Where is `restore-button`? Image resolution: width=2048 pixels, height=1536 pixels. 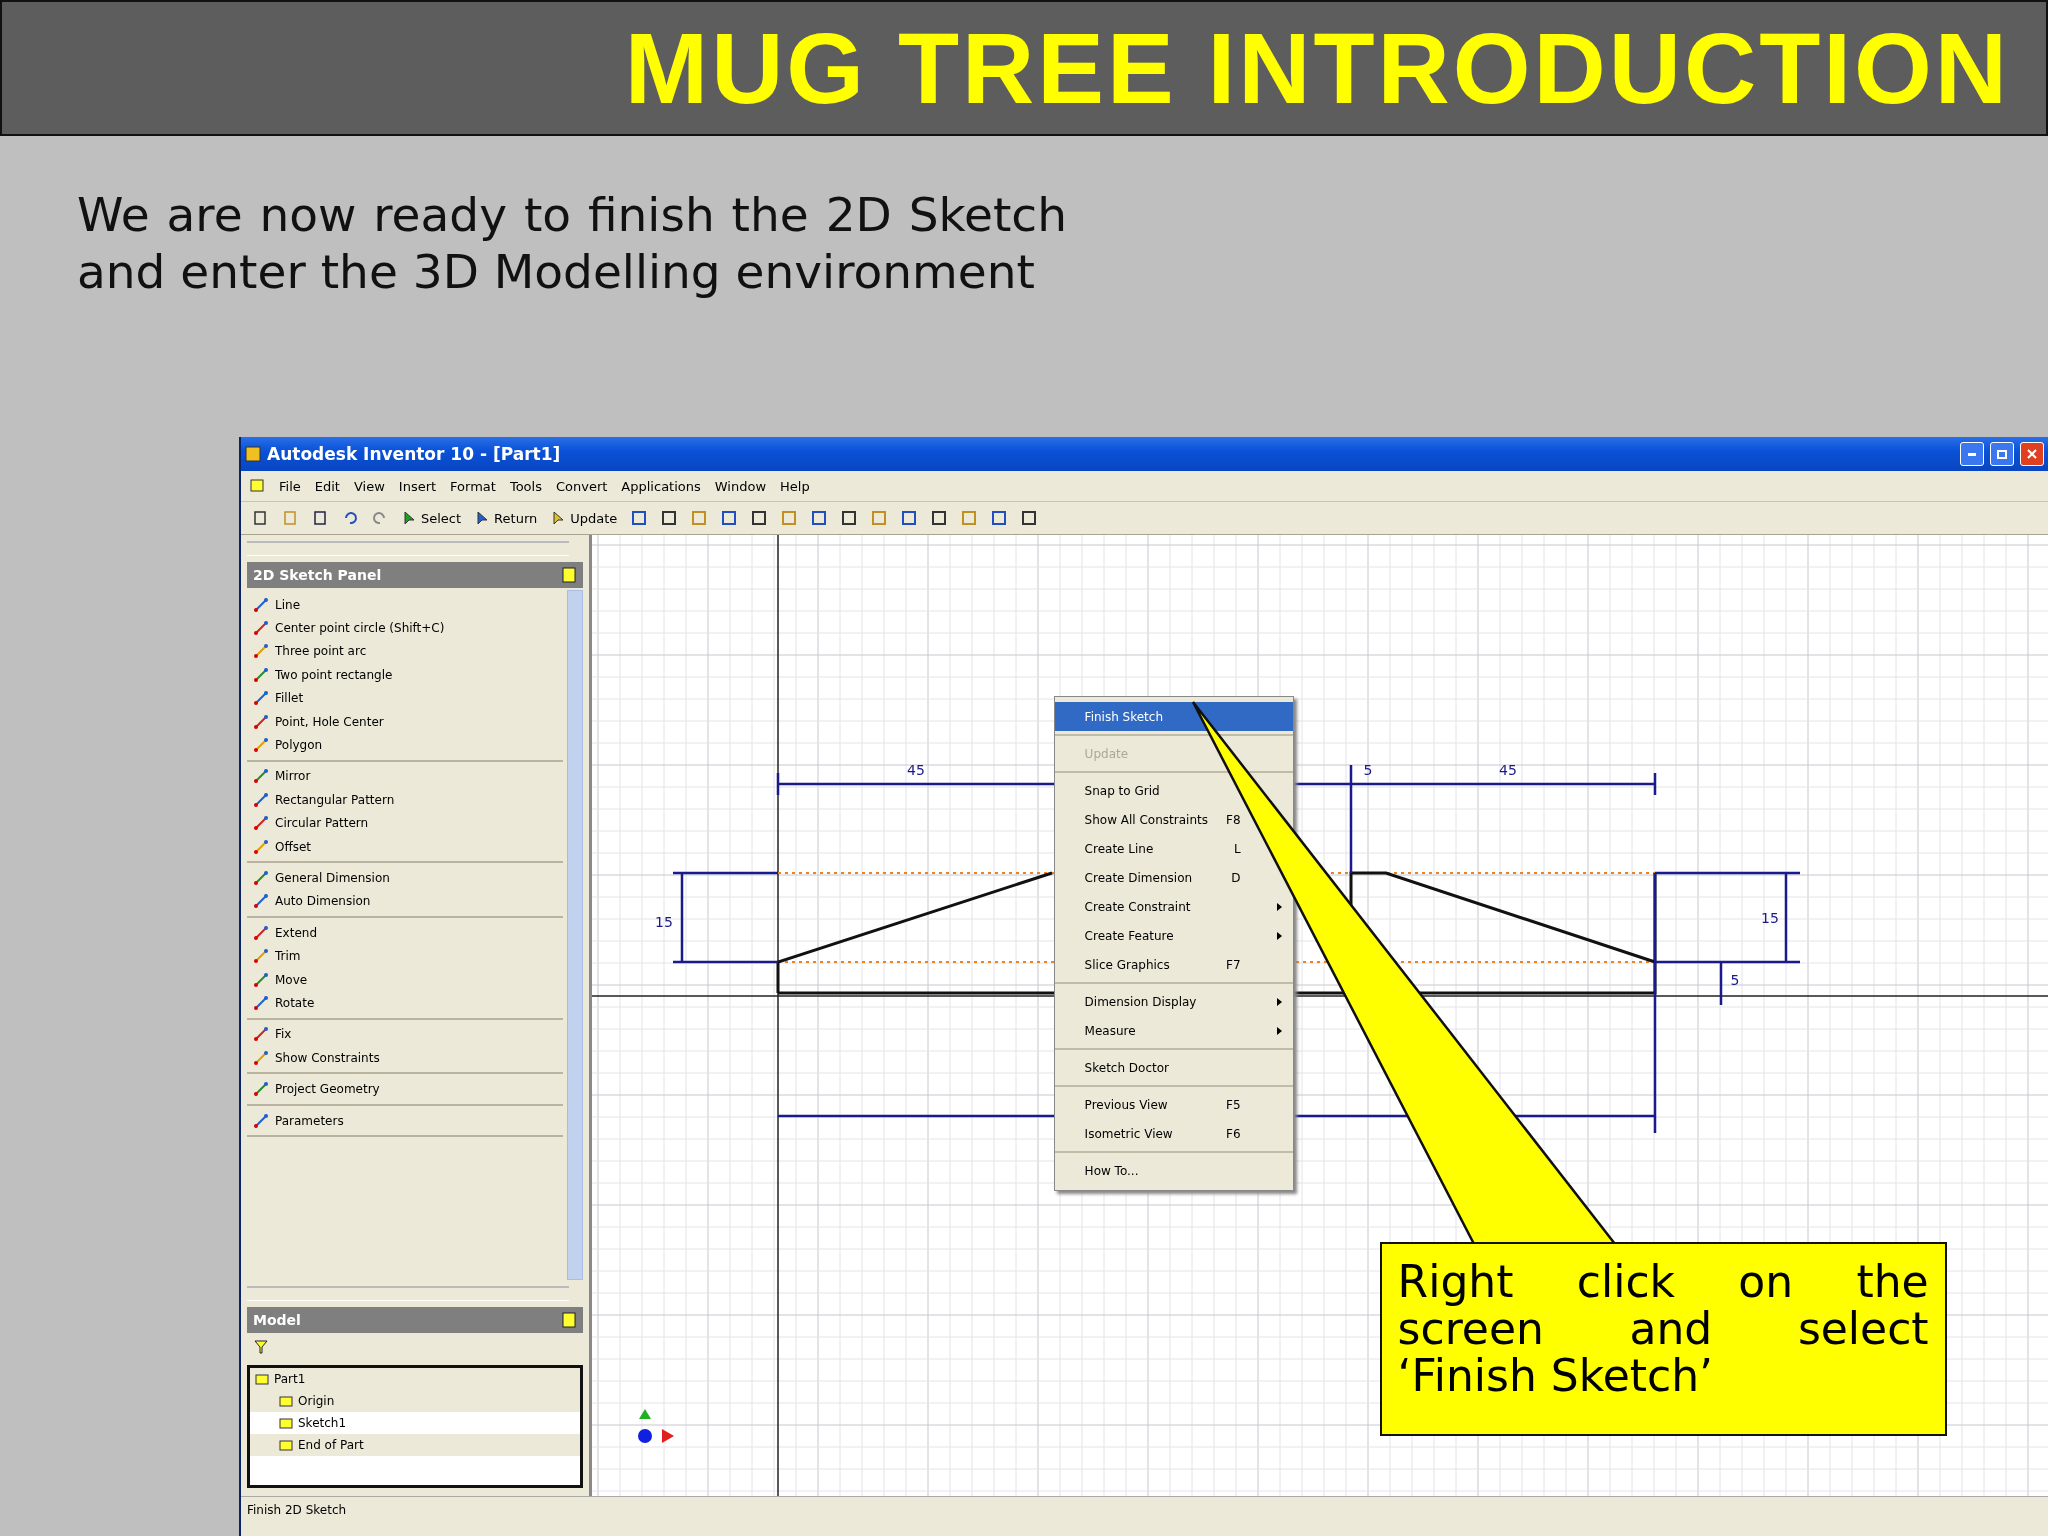 restore-button is located at coordinates (2002, 454).